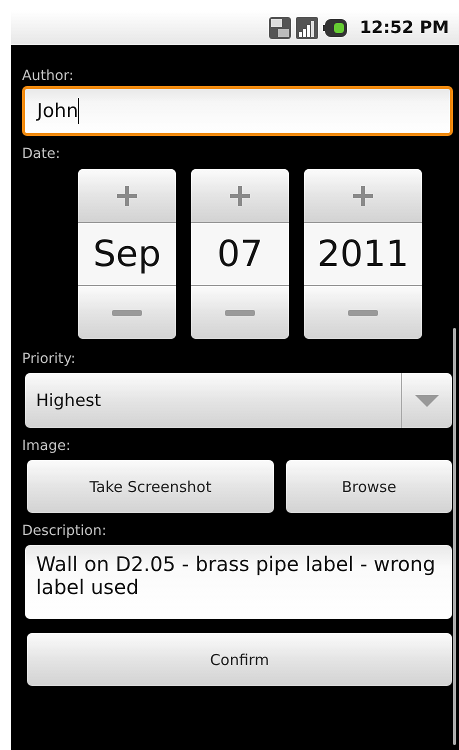 The height and width of the screenshot is (750, 459). I want to click on author-field: John, so click(237, 111).